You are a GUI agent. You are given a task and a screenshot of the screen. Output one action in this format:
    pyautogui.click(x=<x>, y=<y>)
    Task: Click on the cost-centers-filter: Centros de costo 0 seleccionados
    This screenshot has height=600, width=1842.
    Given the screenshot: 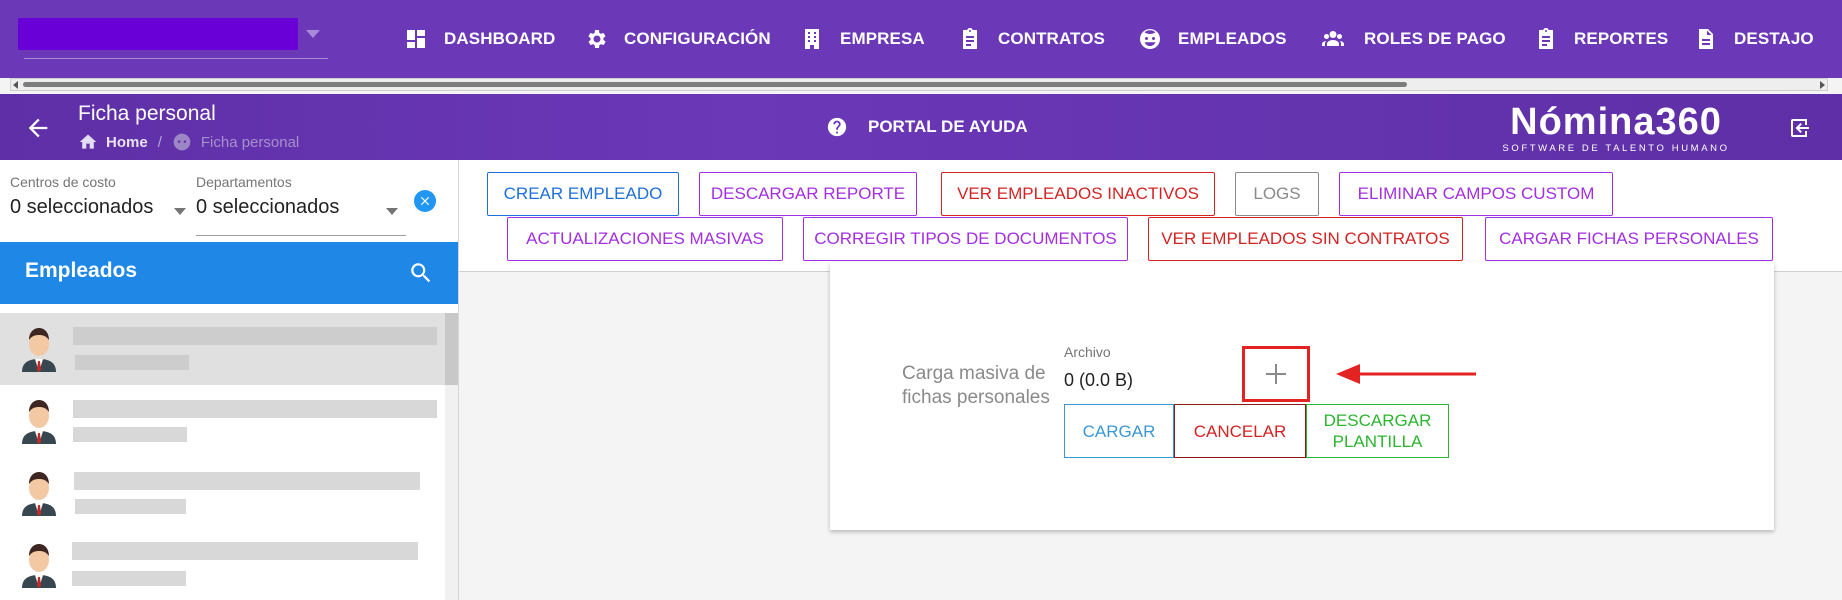 What is the action you would take?
    pyautogui.click(x=99, y=199)
    